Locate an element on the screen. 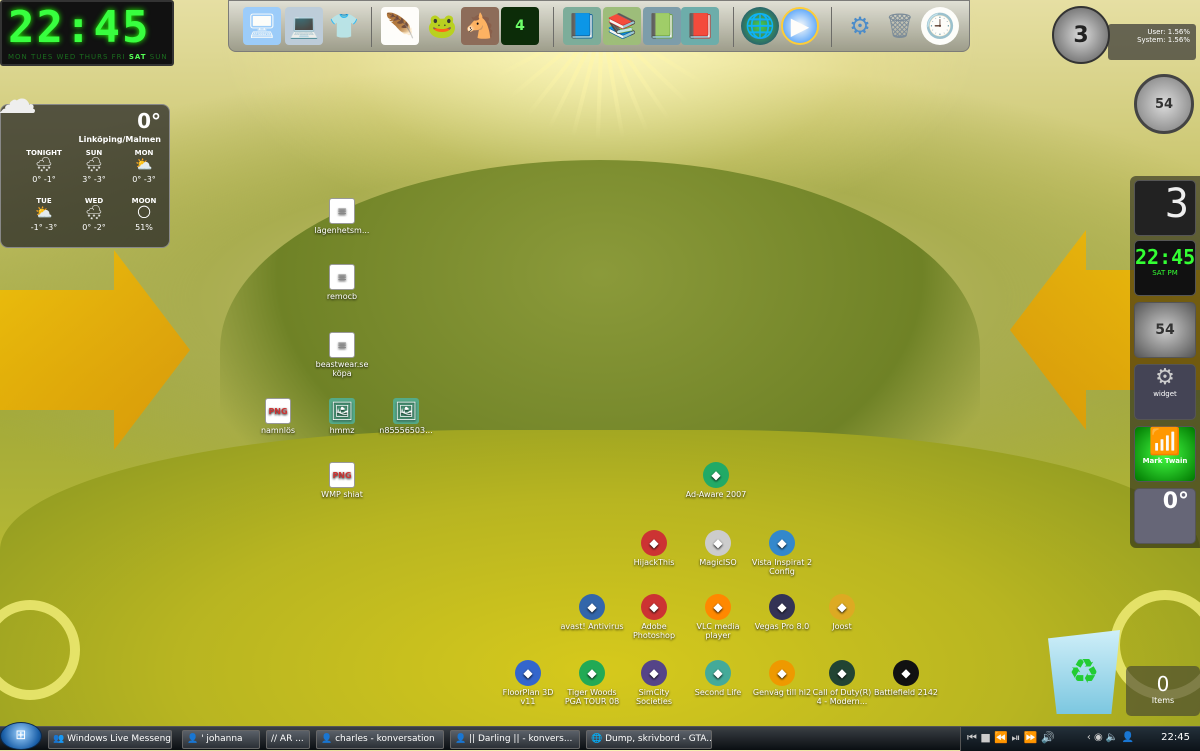 This screenshot has height=751, width=1200. desktop-icon-label: VLC media player is located at coordinates (718, 631).